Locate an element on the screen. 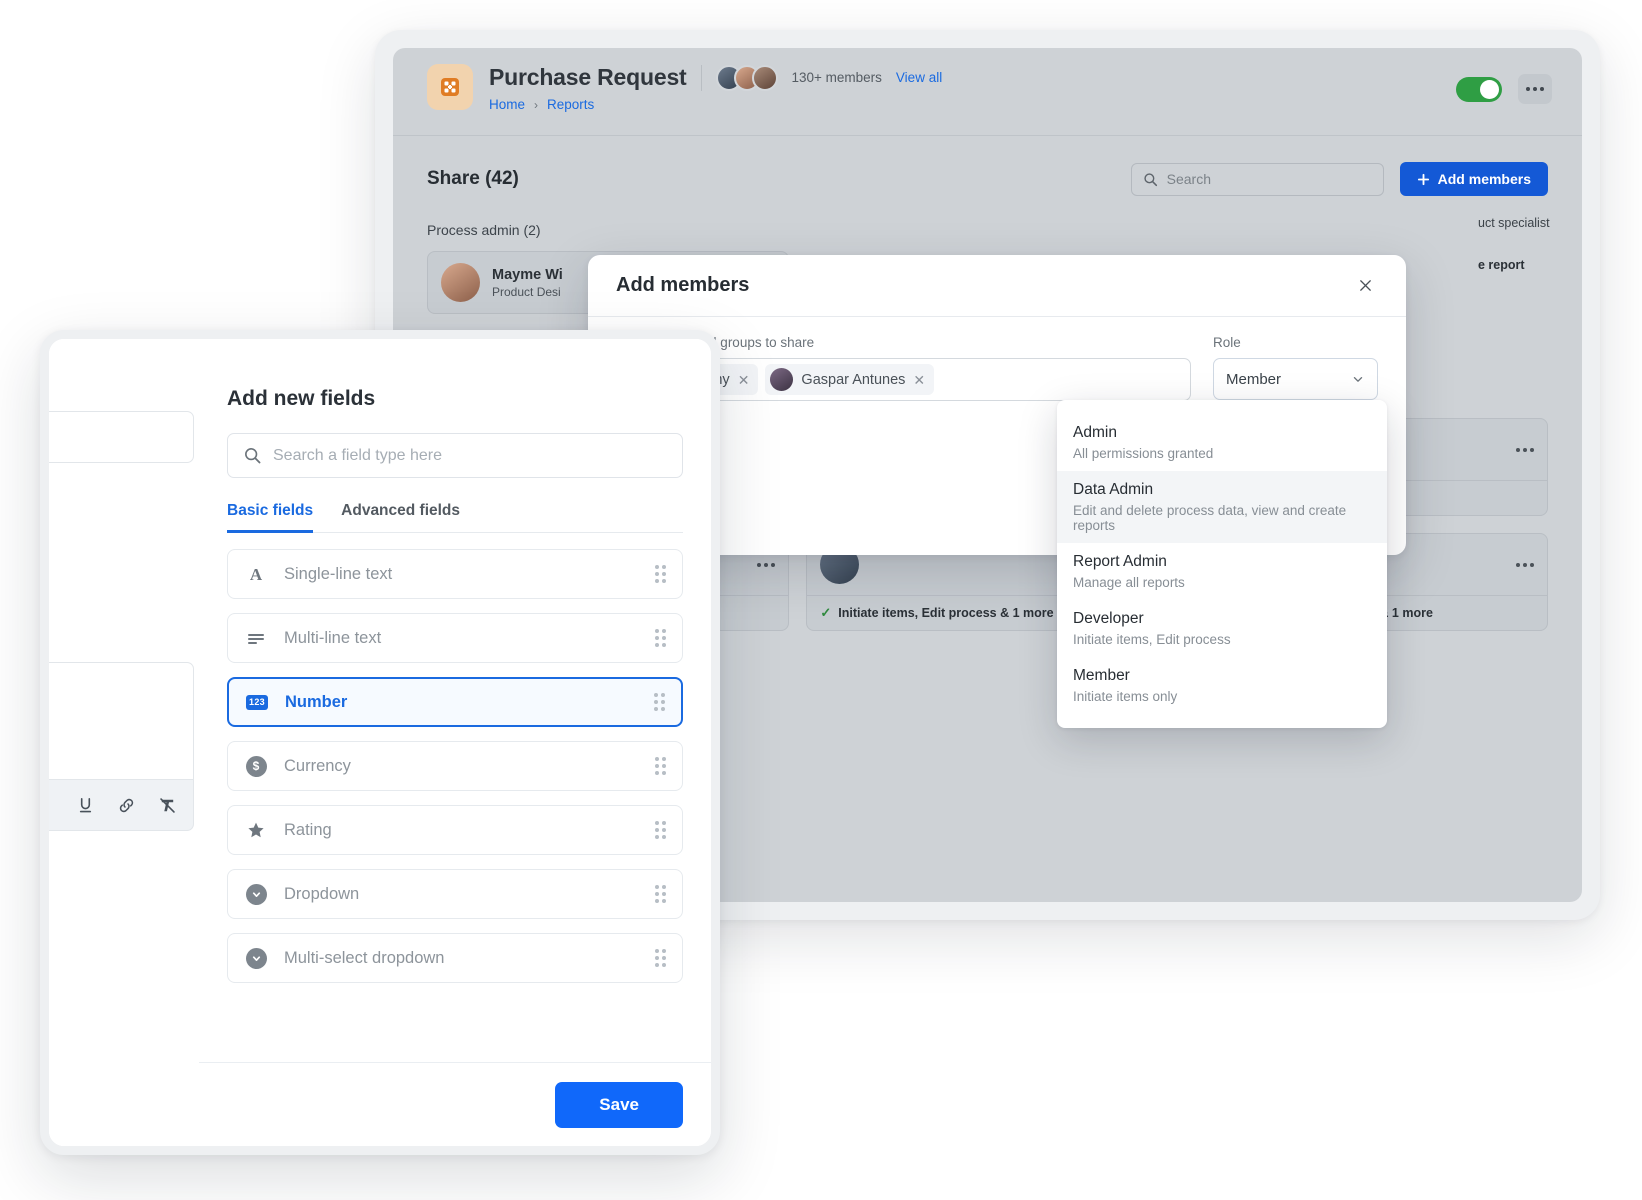  close-icon is located at coordinates (1365, 285).